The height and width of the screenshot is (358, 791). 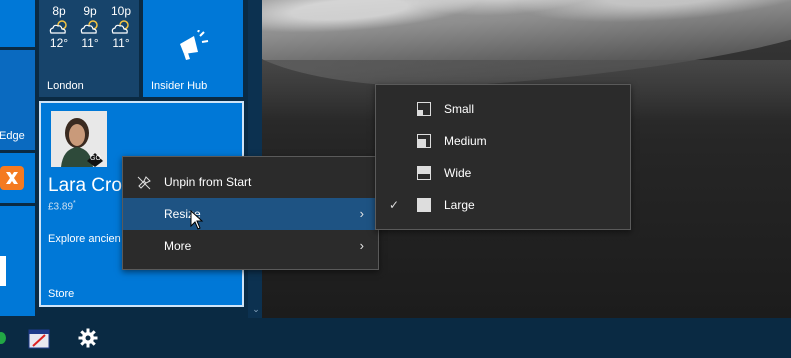 I want to click on green-app-icon, so click(x=3, y=338).